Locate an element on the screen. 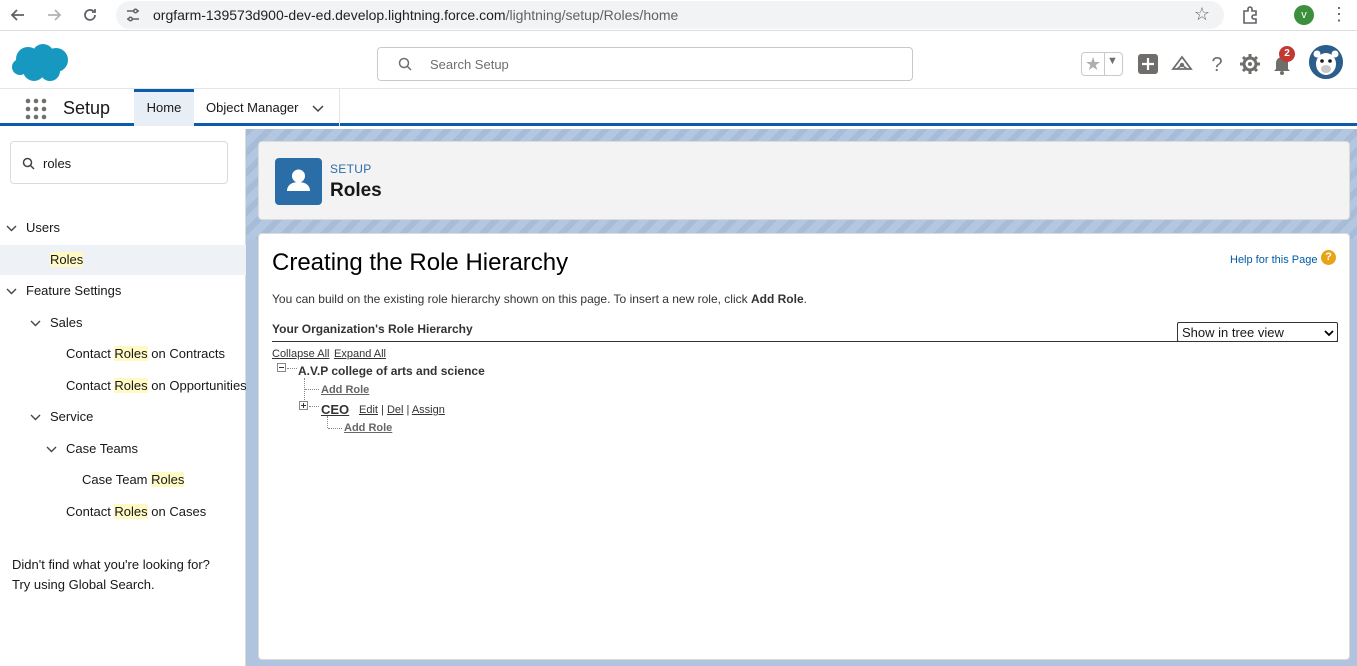 This screenshot has width=1357, height=666. help-question-icon: ? is located at coordinates (1328, 257).